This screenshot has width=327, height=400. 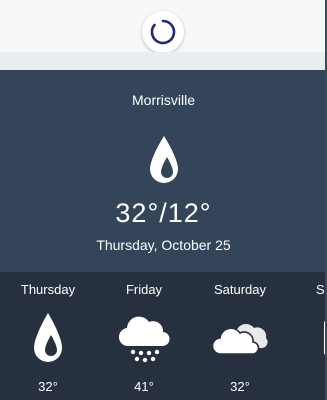 I want to click on divider-band, so click(x=163, y=61).